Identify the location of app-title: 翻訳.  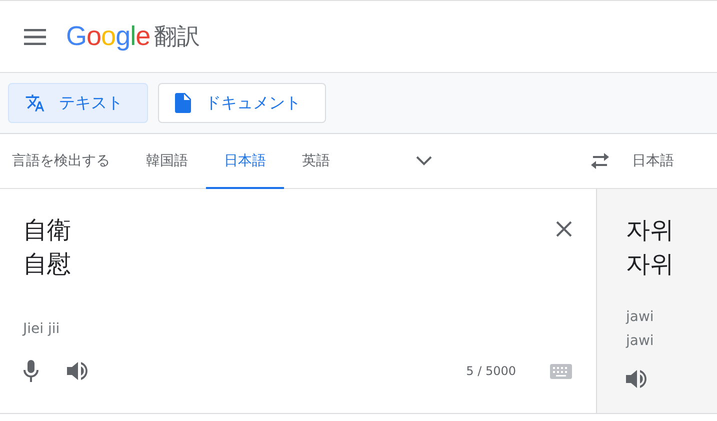
(177, 37).